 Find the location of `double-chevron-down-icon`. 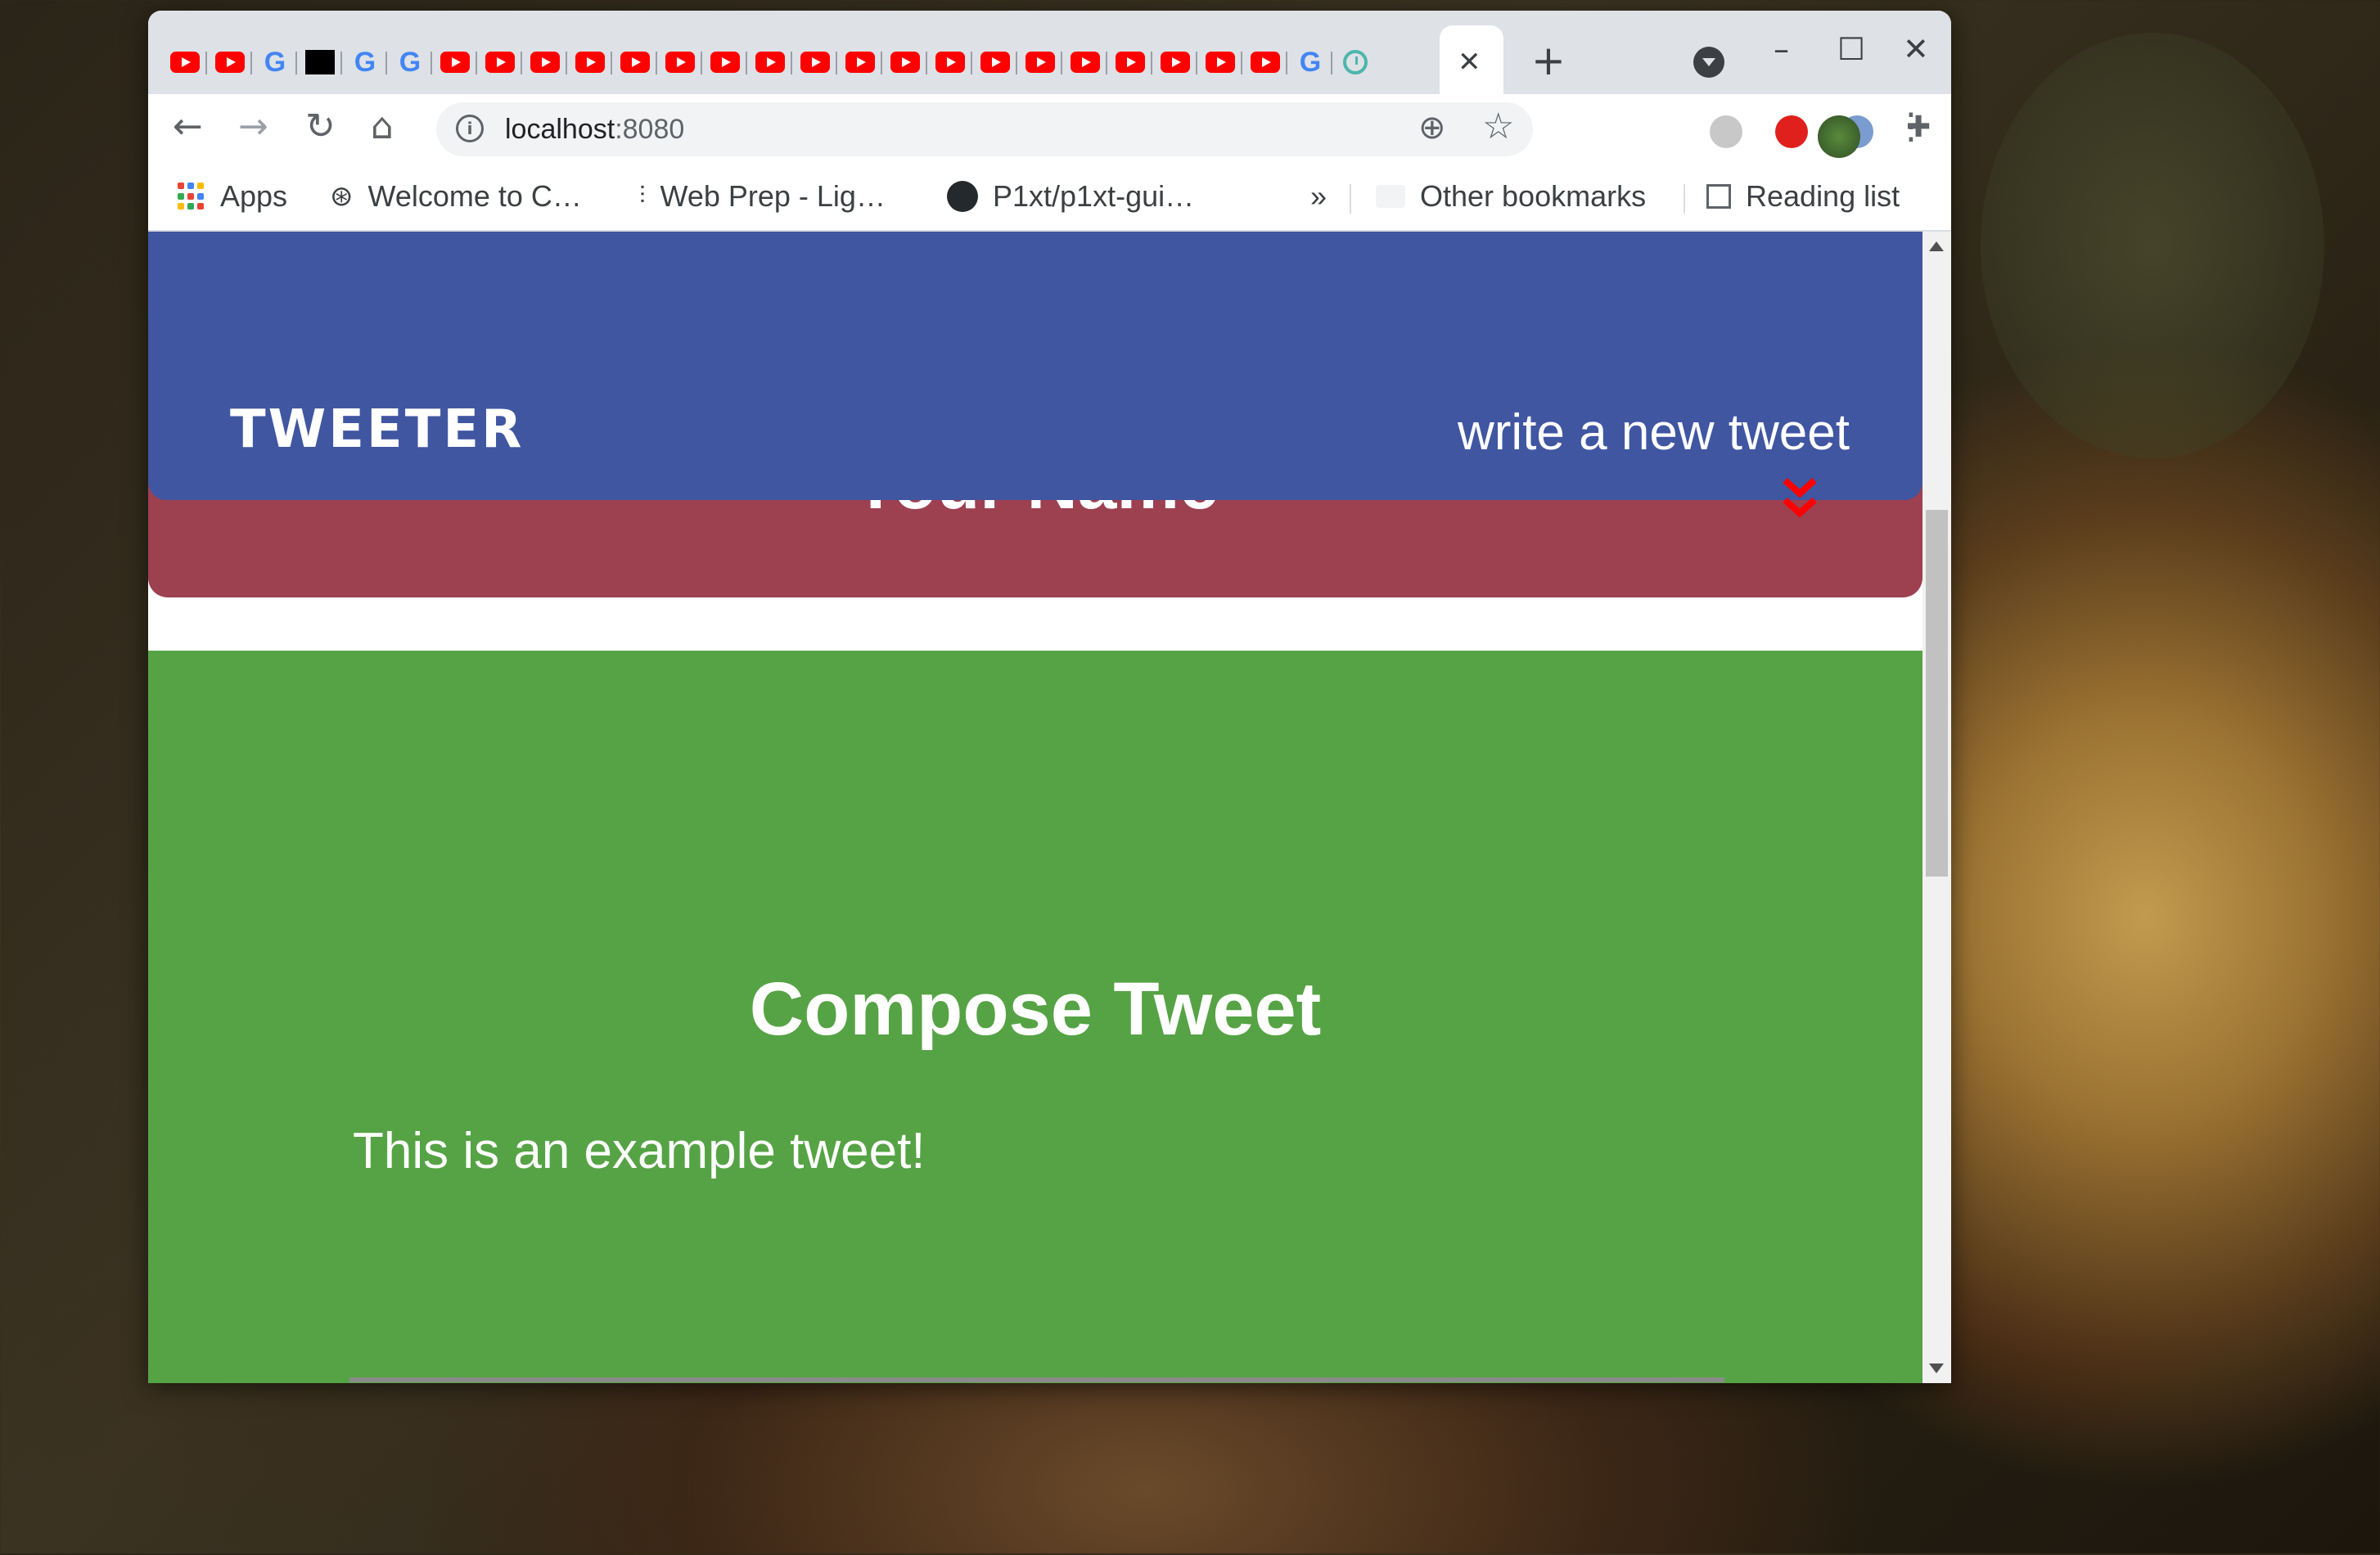

double-chevron-down-icon is located at coordinates (1800, 498).